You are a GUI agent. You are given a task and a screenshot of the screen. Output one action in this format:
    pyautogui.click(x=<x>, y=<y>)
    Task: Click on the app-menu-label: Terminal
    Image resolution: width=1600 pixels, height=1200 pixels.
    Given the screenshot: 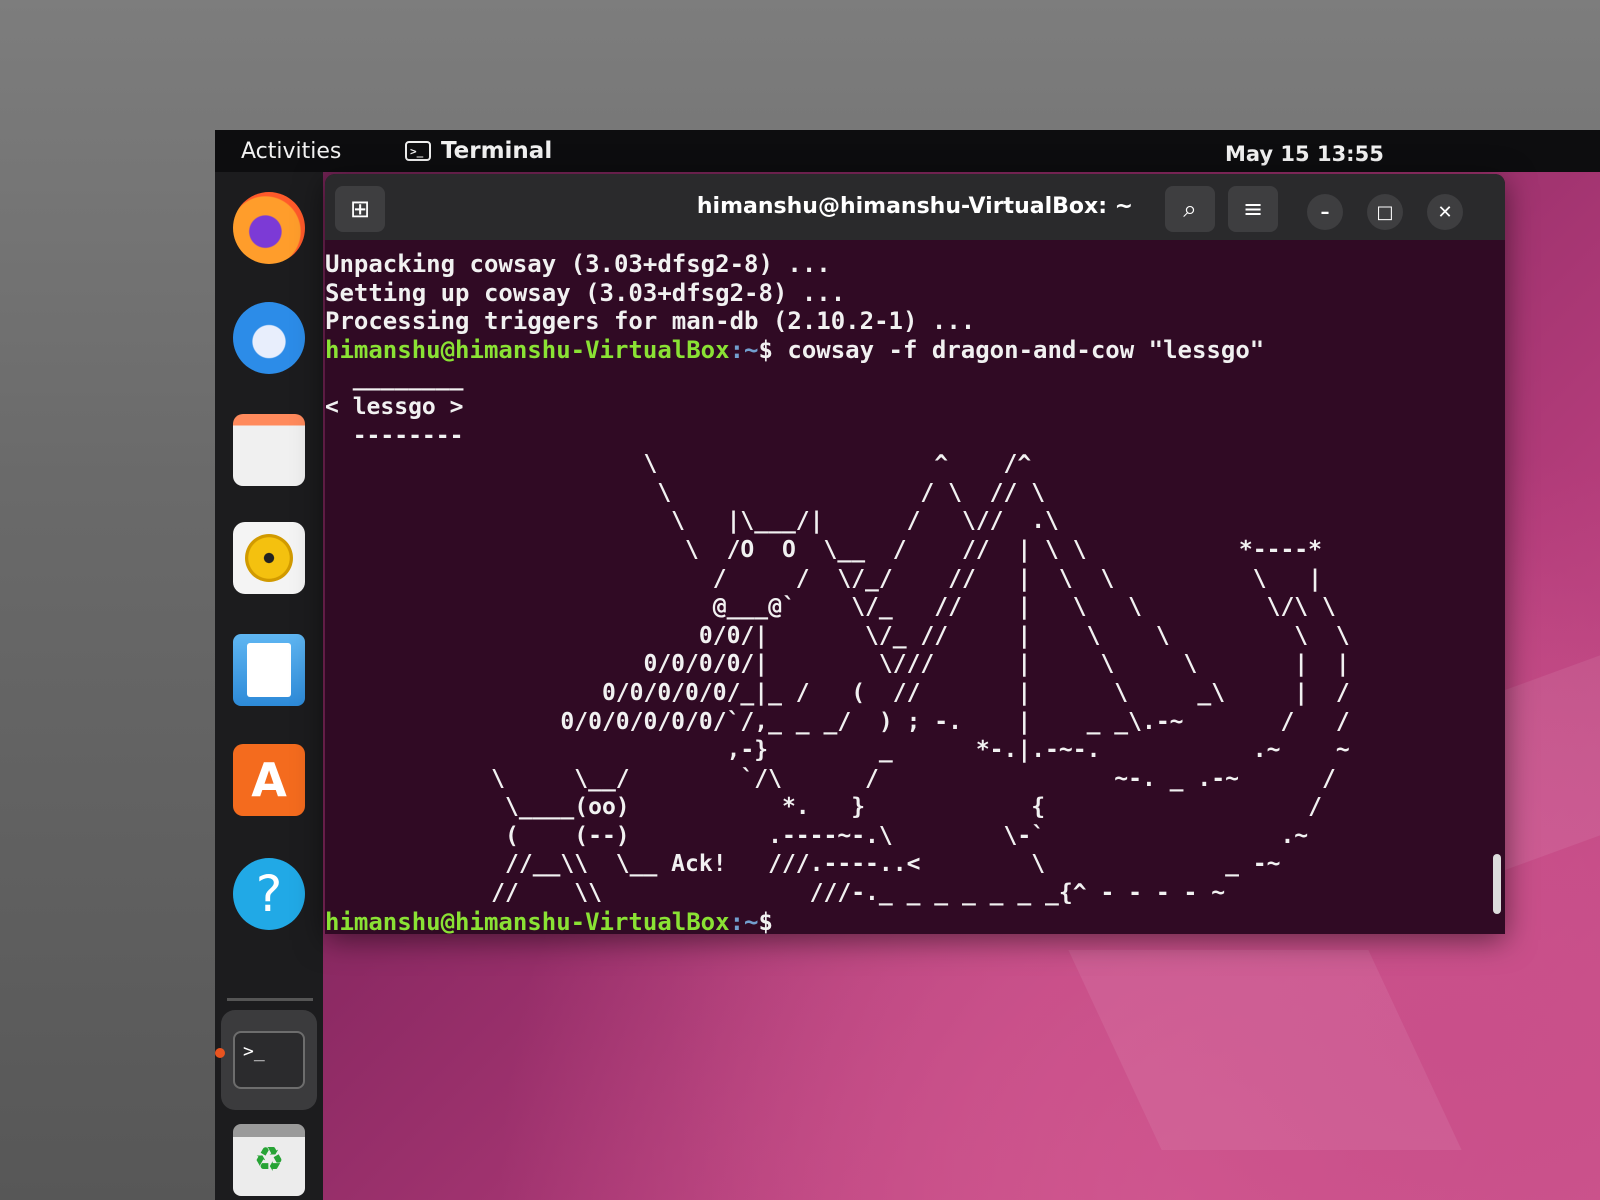 What is the action you would take?
    pyautogui.click(x=497, y=151)
    